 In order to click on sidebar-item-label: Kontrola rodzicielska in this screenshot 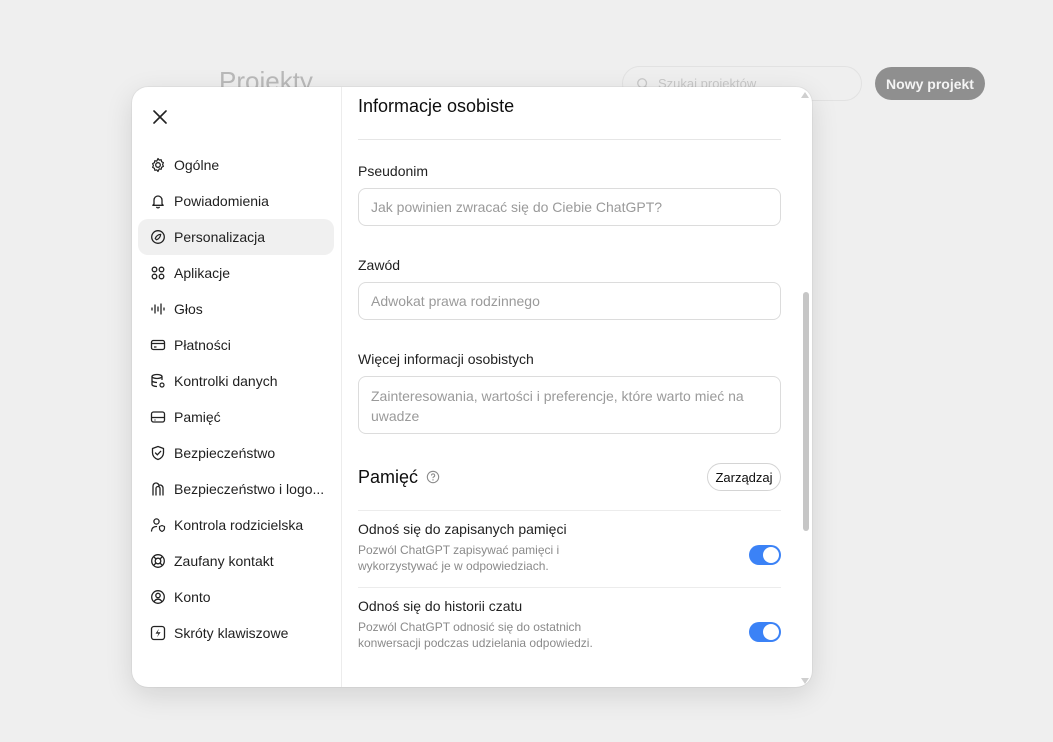, I will do `click(239, 525)`.